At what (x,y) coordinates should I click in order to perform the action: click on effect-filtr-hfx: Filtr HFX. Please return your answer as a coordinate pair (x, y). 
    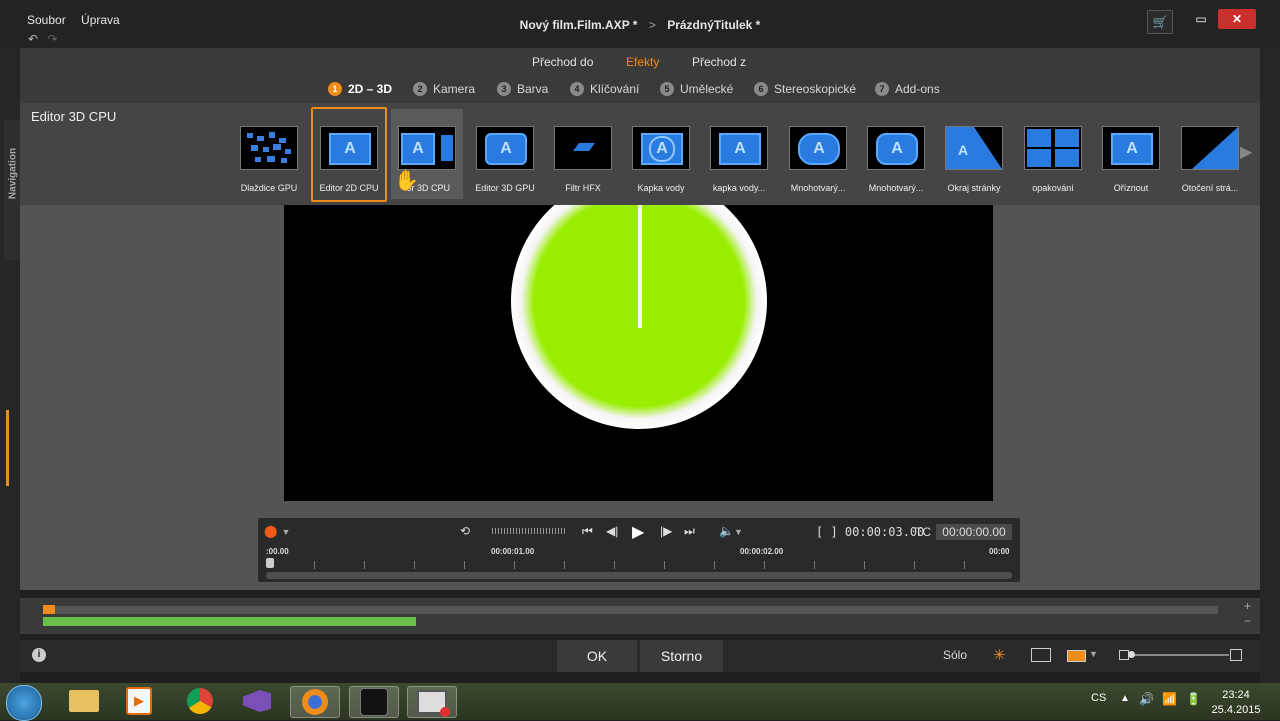
    Looking at the image, I should click on (583, 154).